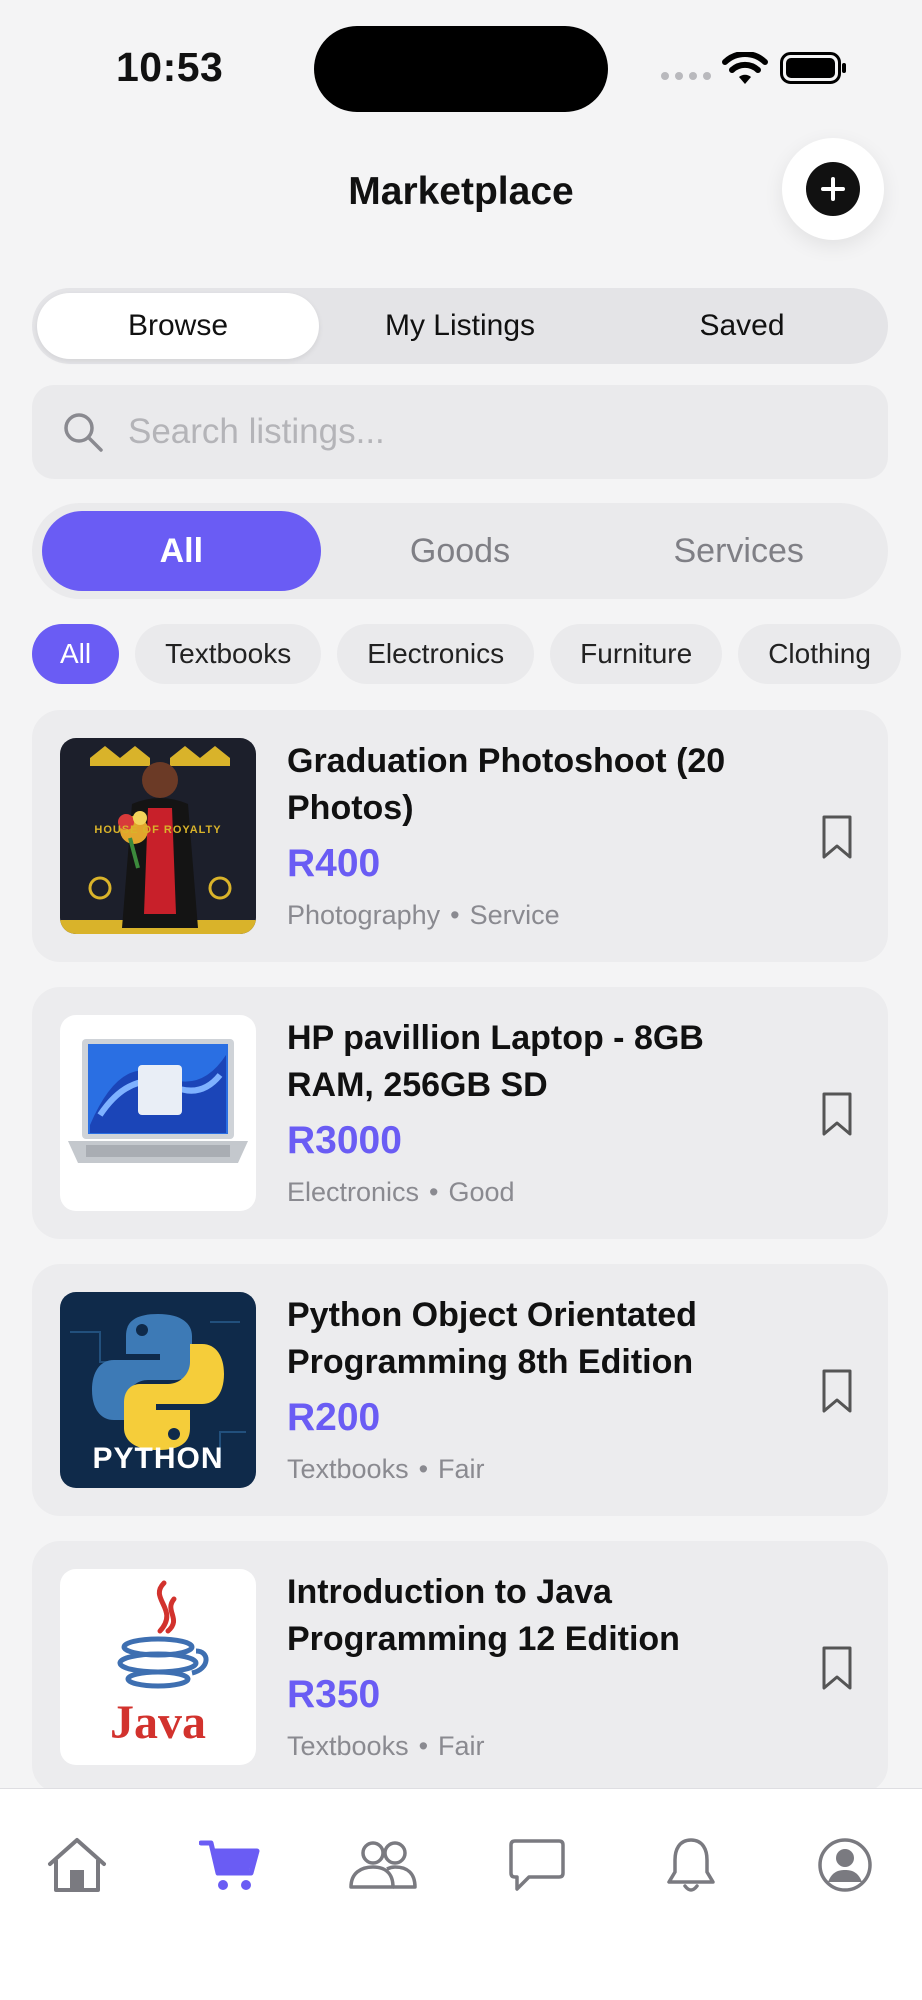  What do you see at coordinates (353, 1192) in the screenshot?
I see `listing-category: Electronics` at bounding box center [353, 1192].